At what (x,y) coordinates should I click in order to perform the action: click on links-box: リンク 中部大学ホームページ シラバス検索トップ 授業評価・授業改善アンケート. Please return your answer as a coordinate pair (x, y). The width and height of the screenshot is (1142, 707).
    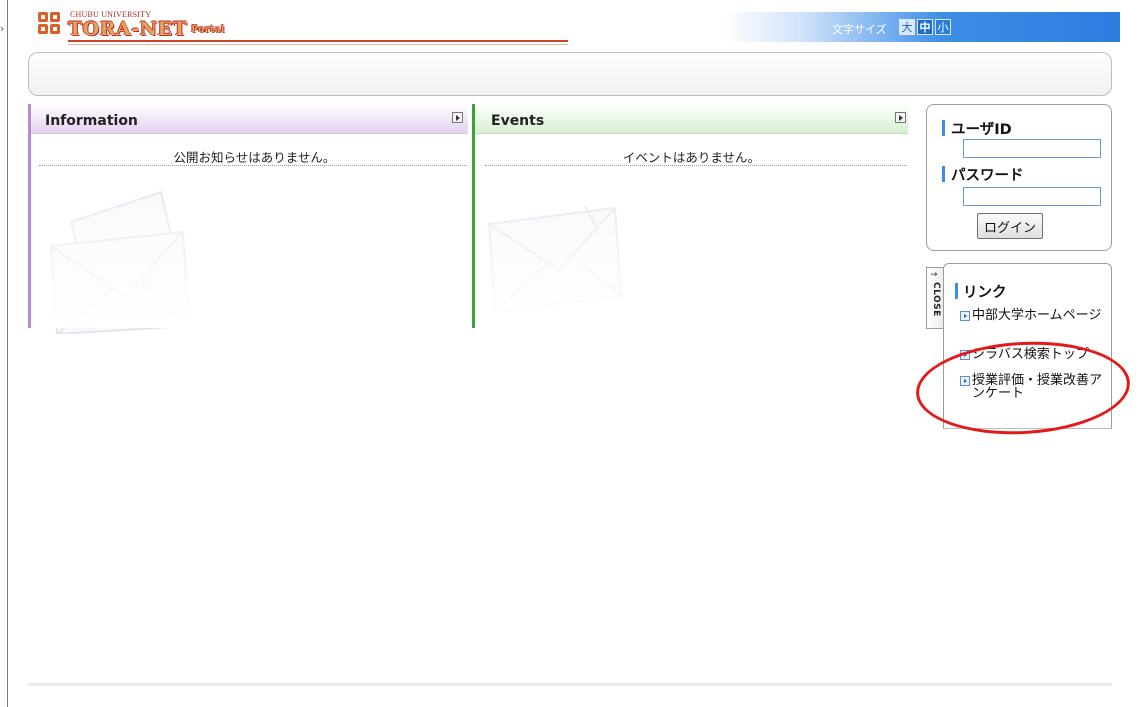
    Looking at the image, I should click on (1027, 345).